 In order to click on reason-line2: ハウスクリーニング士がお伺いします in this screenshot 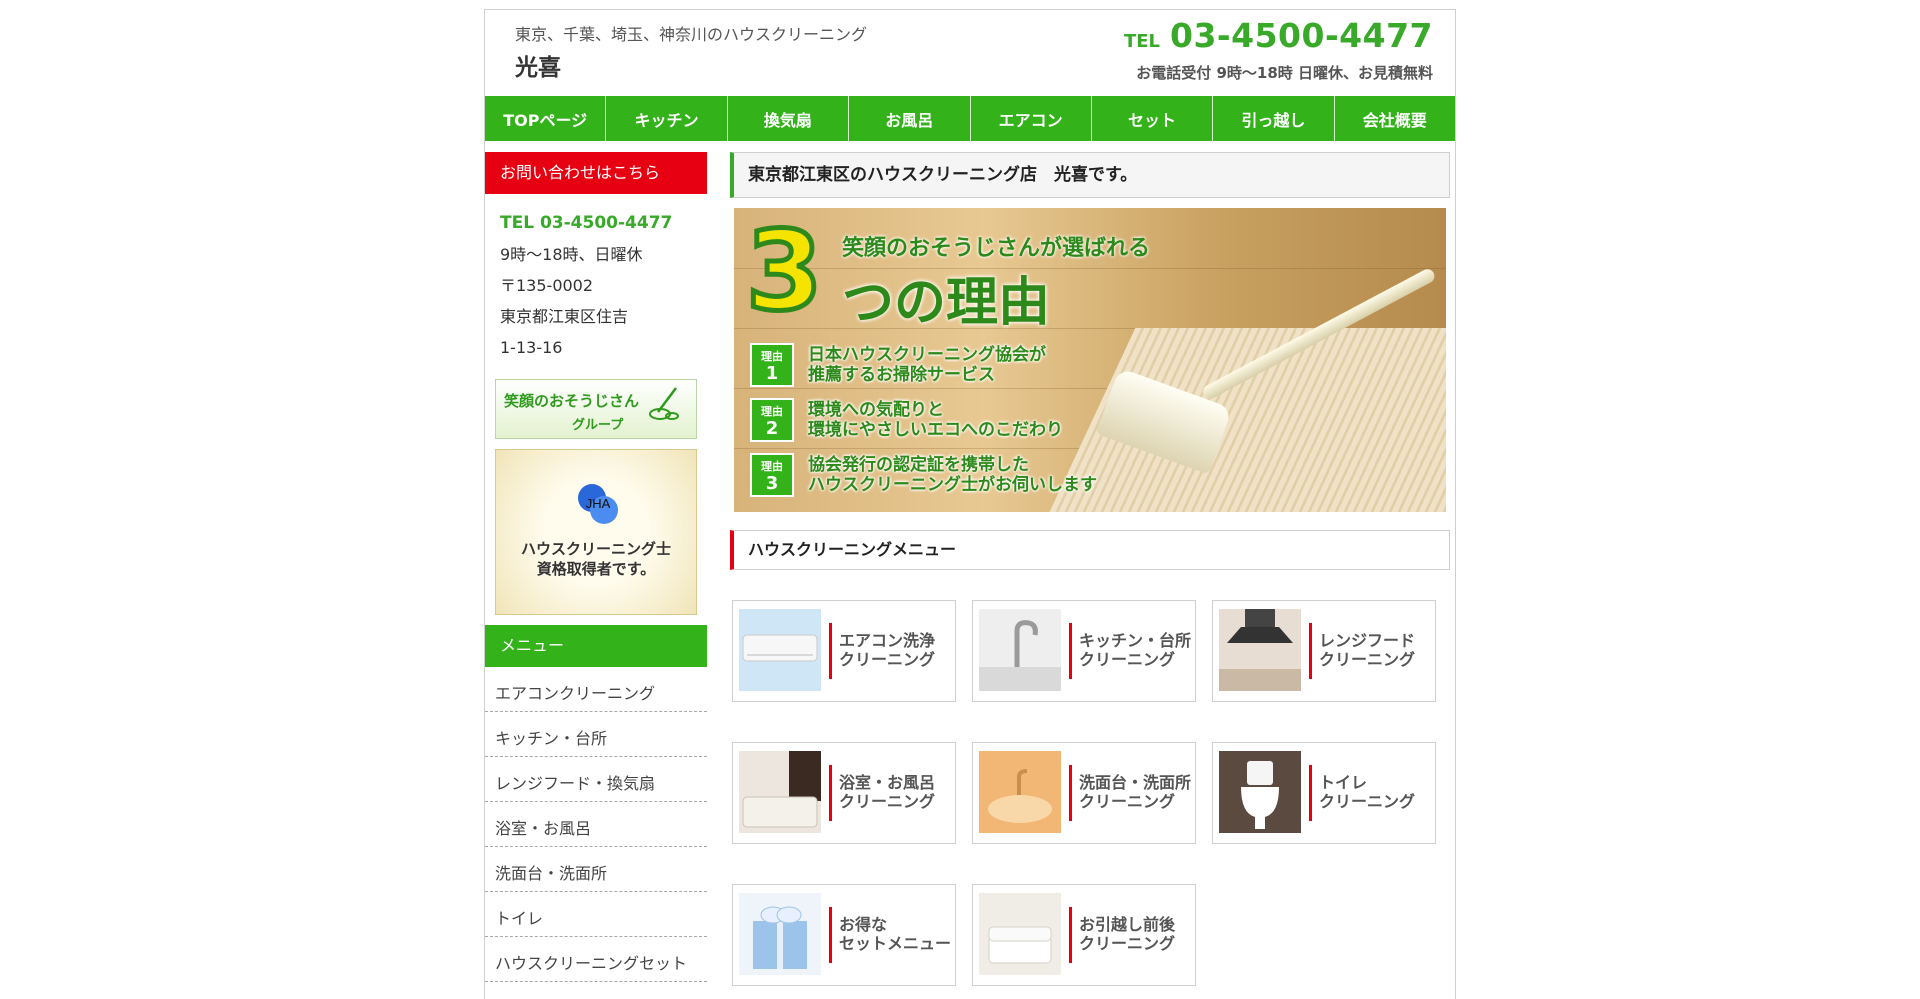, I will do `click(952, 485)`.